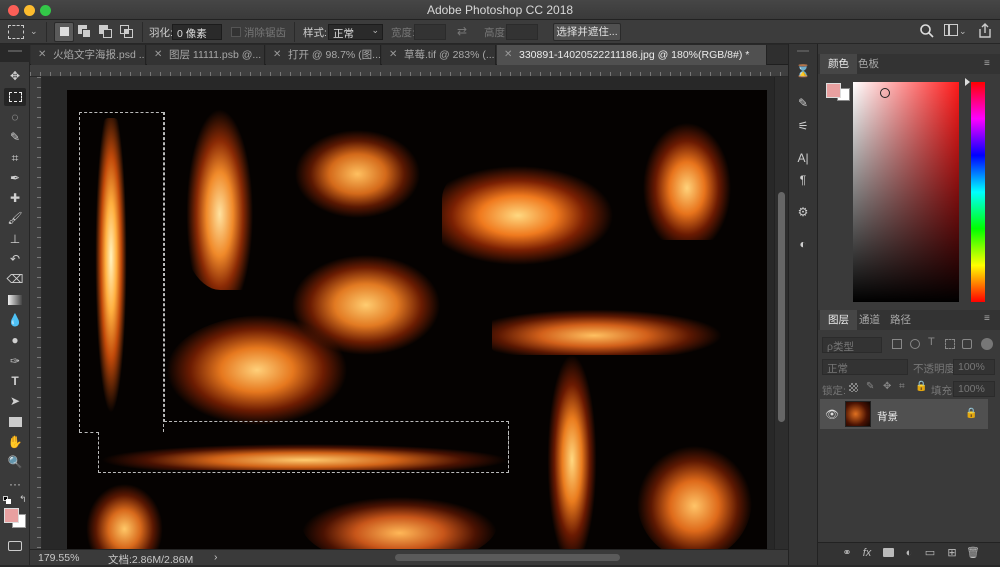 The height and width of the screenshot is (567, 1000). What do you see at coordinates (64, 32) in the screenshot?
I see `new-selection-button` at bounding box center [64, 32].